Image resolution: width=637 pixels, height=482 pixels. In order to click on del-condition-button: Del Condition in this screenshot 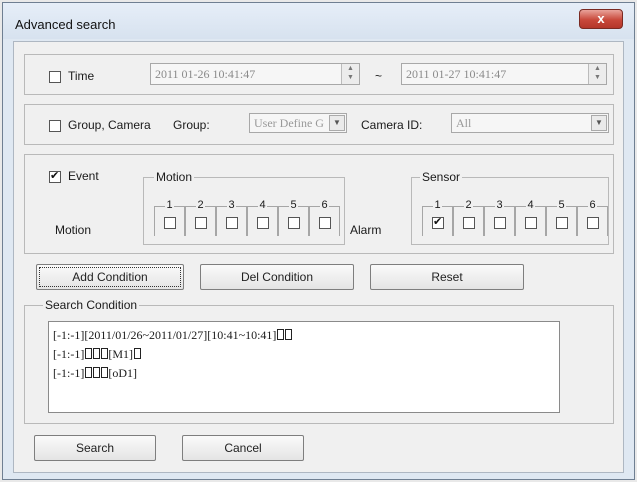, I will do `click(277, 277)`.